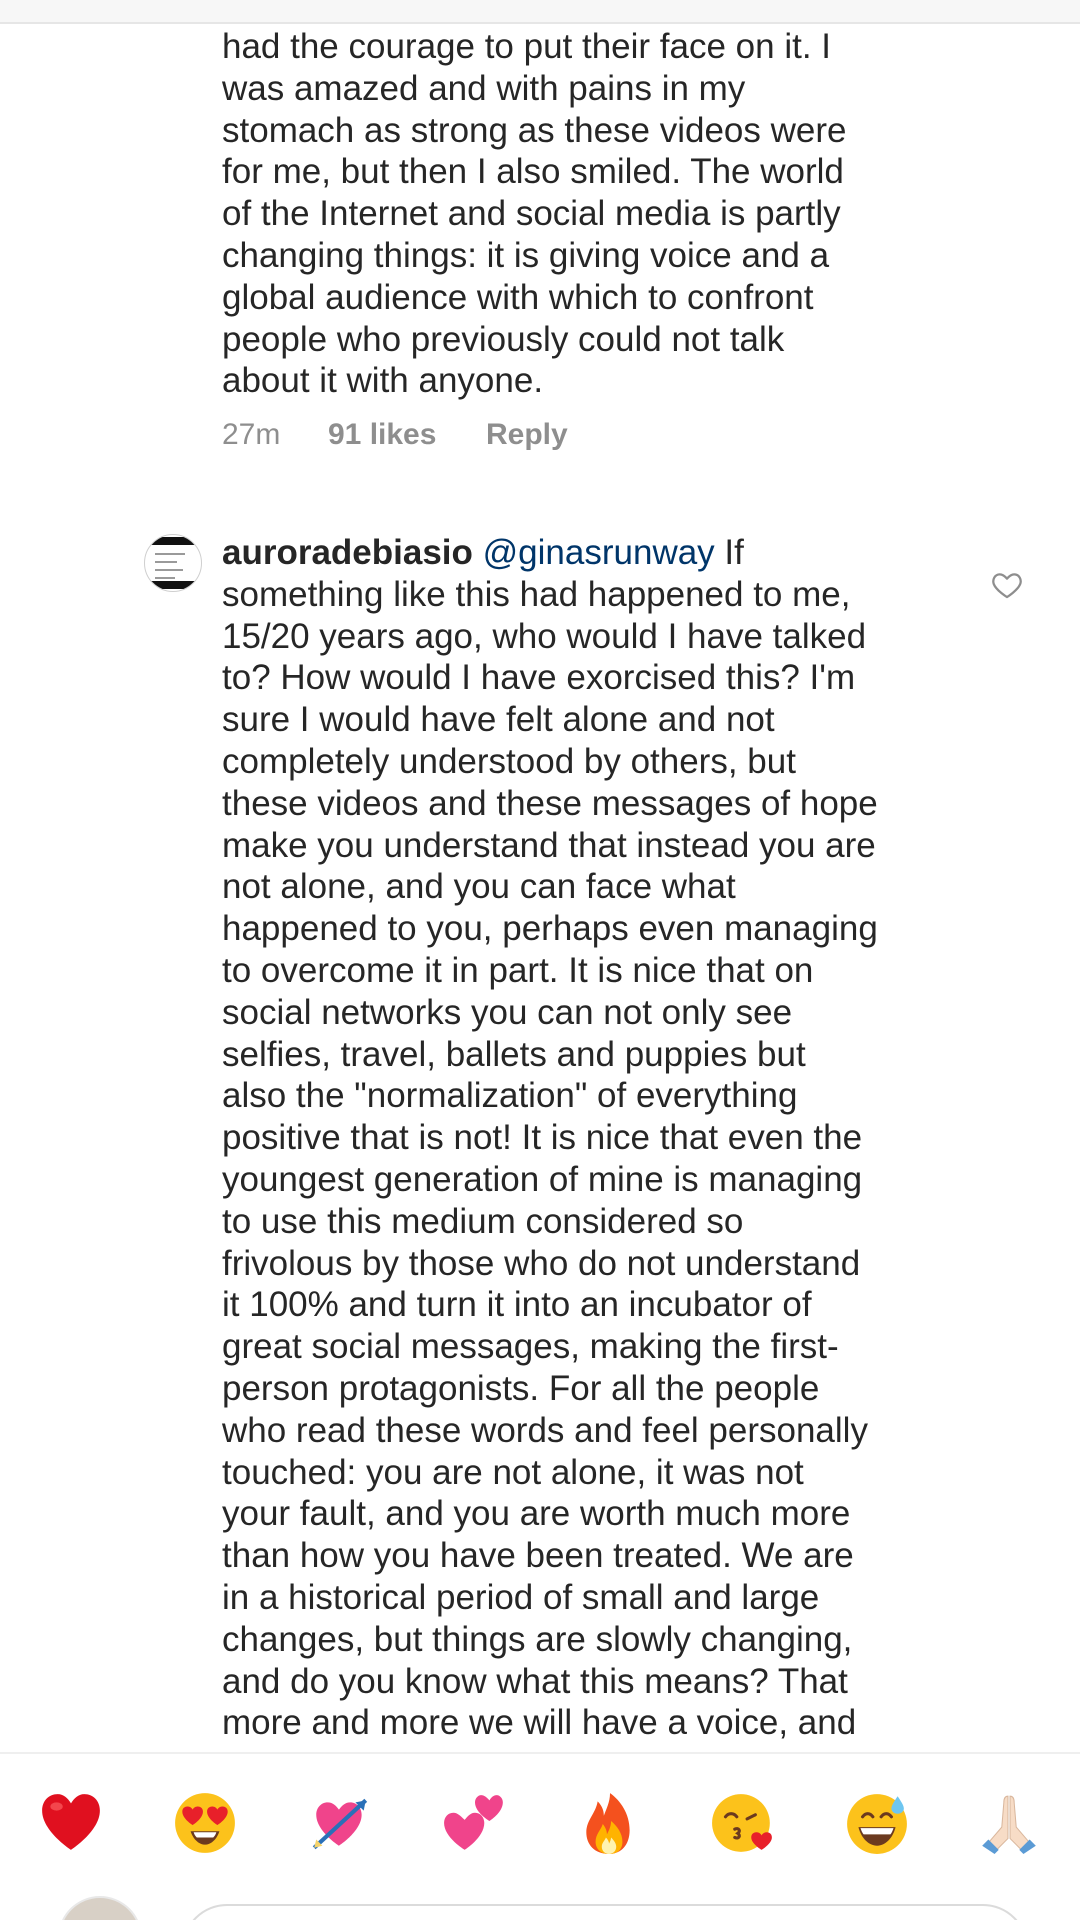 This screenshot has height=1920, width=1080. What do you see at coordinates (877, 1823) in the screenshot?
I see `grinning-face-with-sweat-emoji-button` at bounding box center [877, 1823].